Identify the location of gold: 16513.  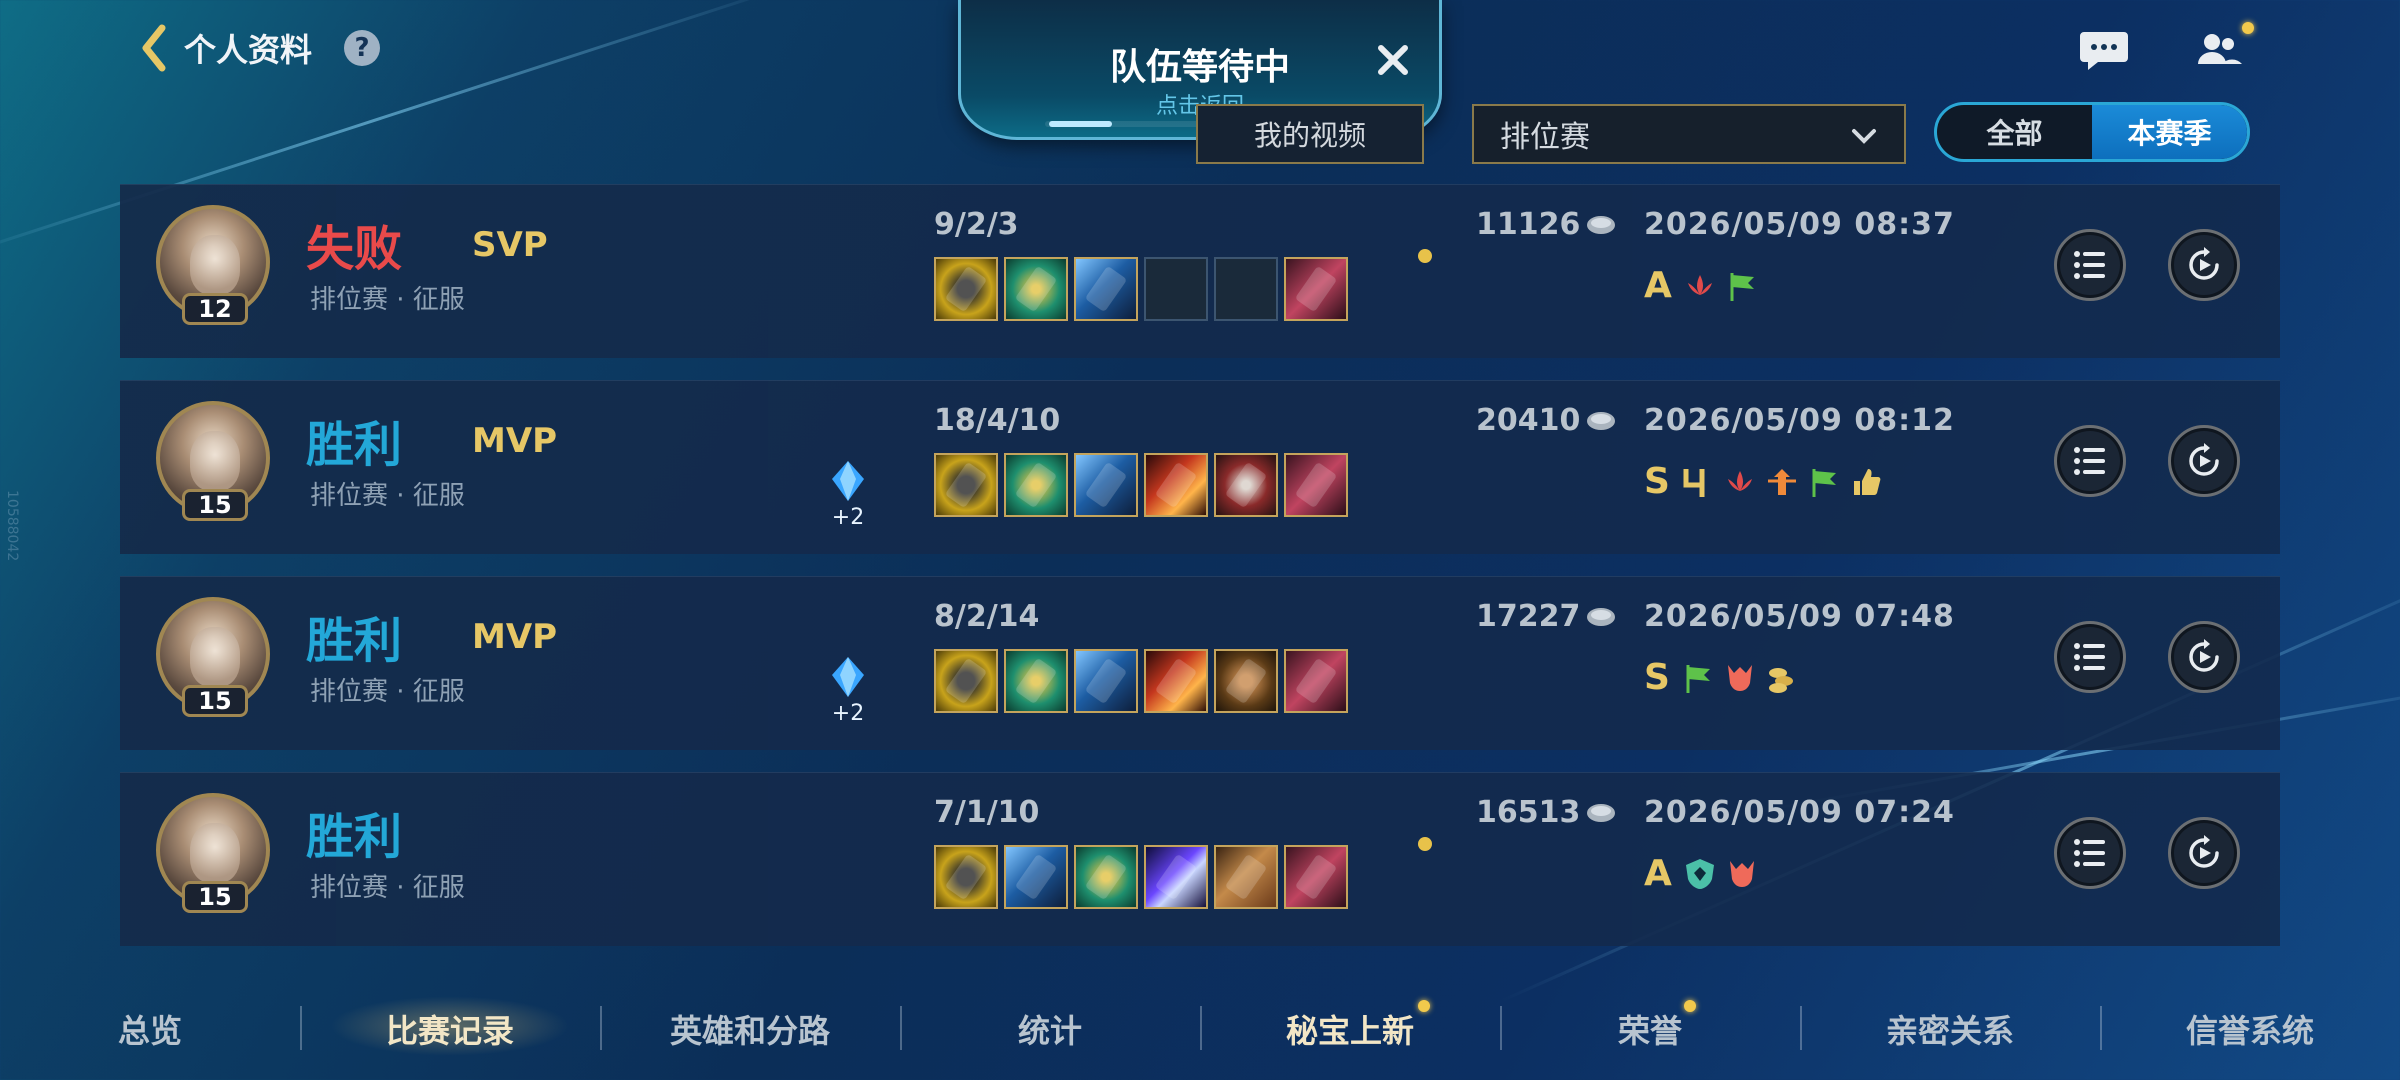
(1547, 812).